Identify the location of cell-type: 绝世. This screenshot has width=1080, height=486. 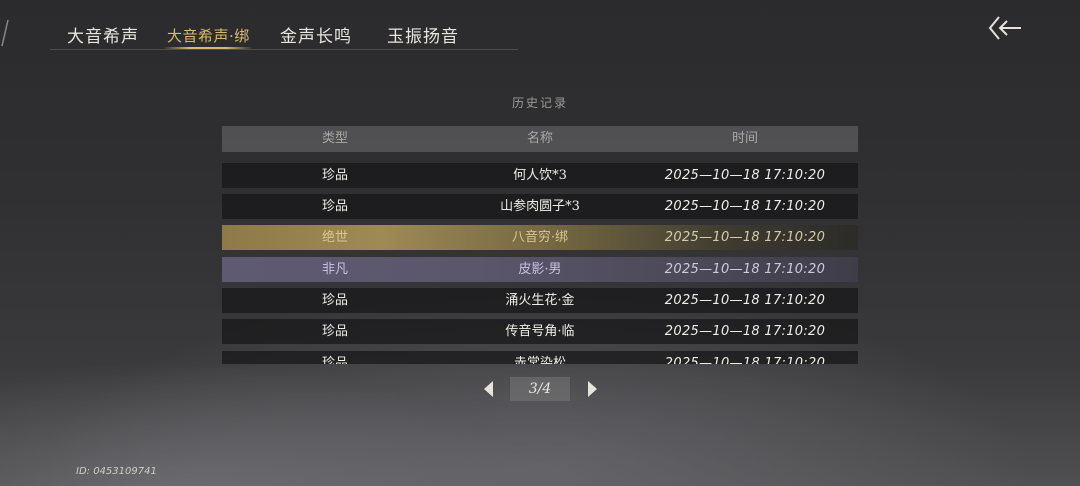
(334, 237).